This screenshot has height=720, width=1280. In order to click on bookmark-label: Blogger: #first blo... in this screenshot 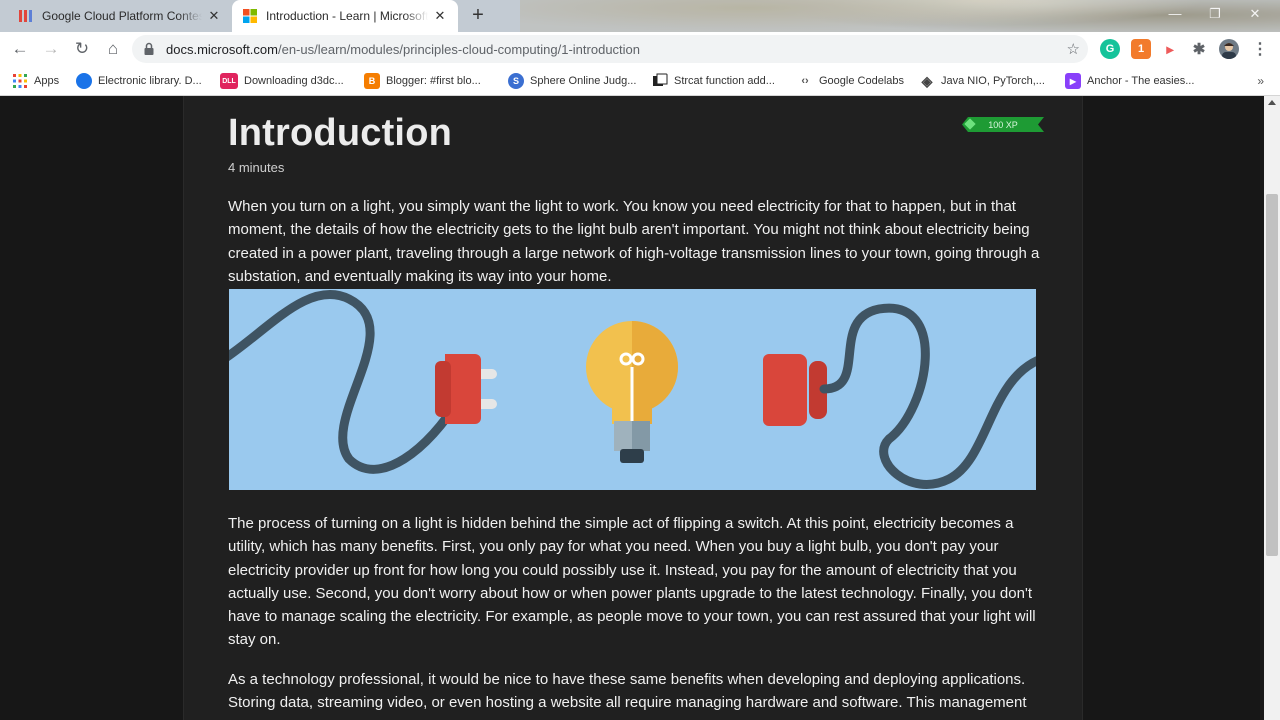, I will do `click(433, 81)`.